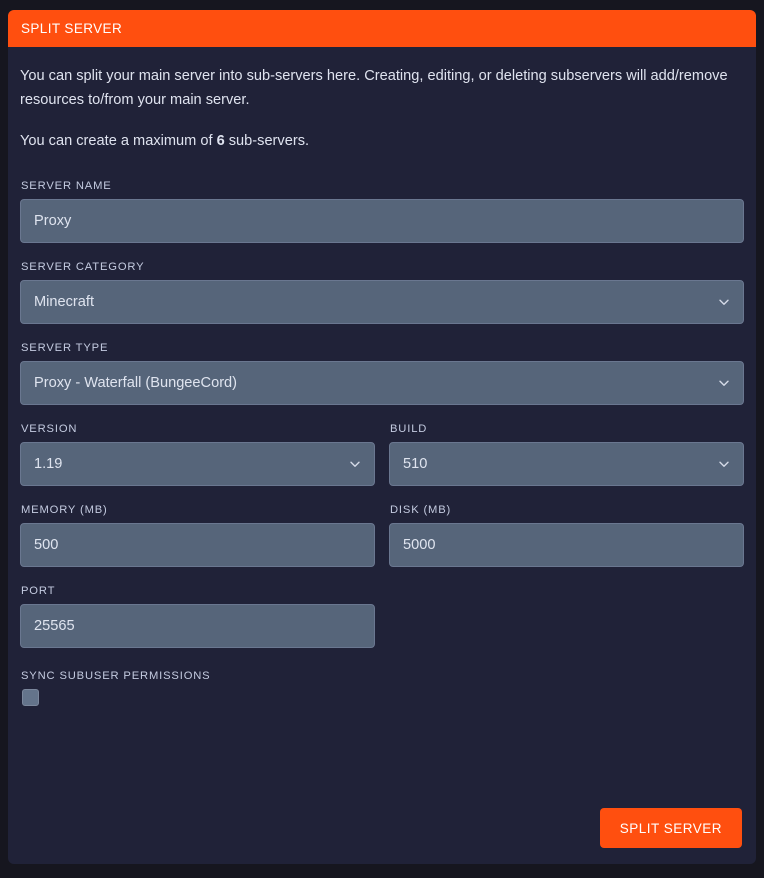 This screenshot has width=764, height=878. I want to click on label-server-category: SERVER CATEGORY, so click(83, 266).